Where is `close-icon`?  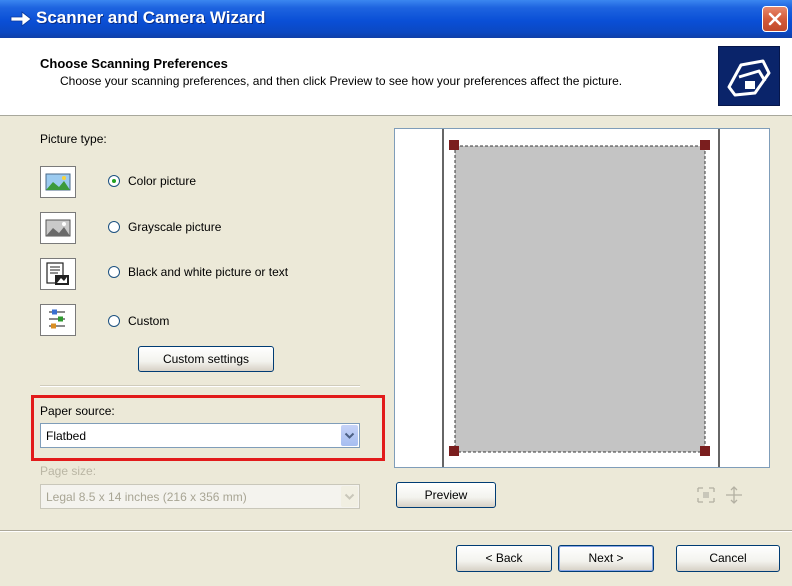
close-icon is located at coordinates (775, 19).